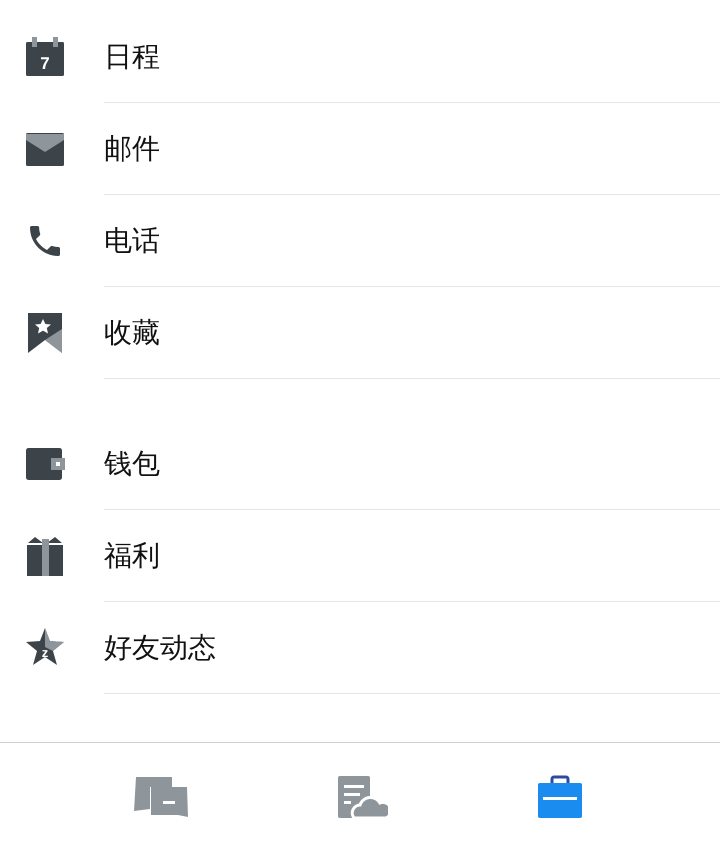  What do you see at coordinates (132, 149) in the screenshot?
I see `menu-item-label: 邮件` at bounding box center [132, 149].